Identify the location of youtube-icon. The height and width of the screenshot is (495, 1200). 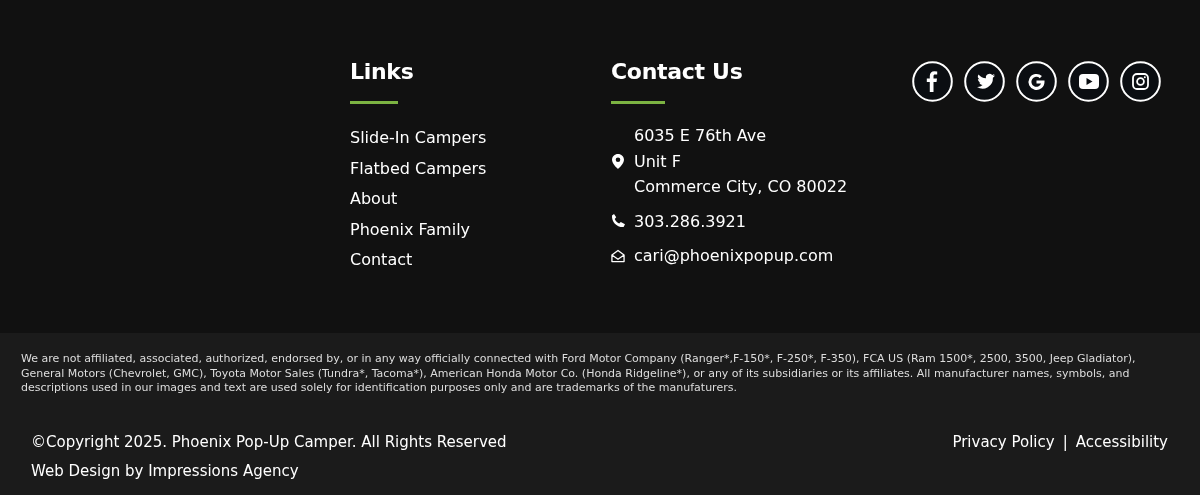
(1088, 81).